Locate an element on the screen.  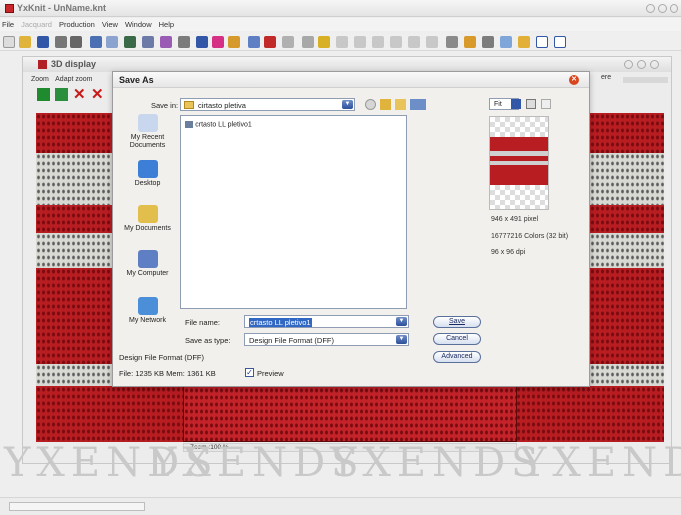
file-name-label: File name: is located at coordinates (203, 322).